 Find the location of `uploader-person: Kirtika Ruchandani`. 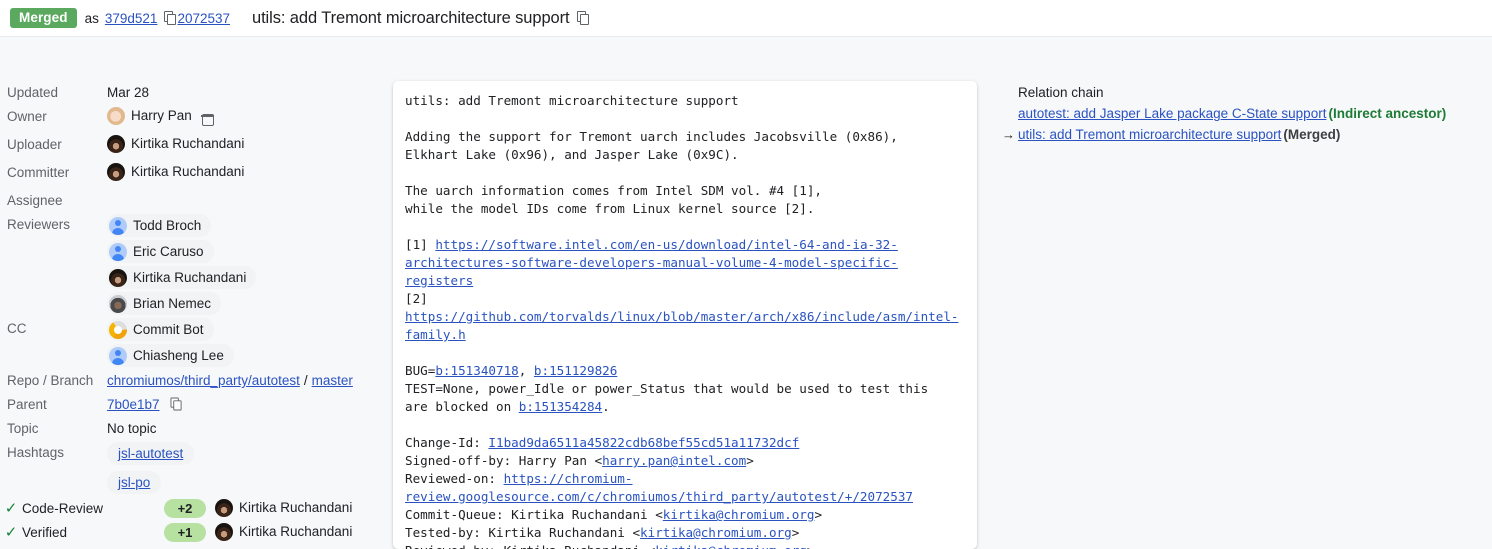

uploader-person: Kirtika Ruchandani is located at coordinates (175, 144).